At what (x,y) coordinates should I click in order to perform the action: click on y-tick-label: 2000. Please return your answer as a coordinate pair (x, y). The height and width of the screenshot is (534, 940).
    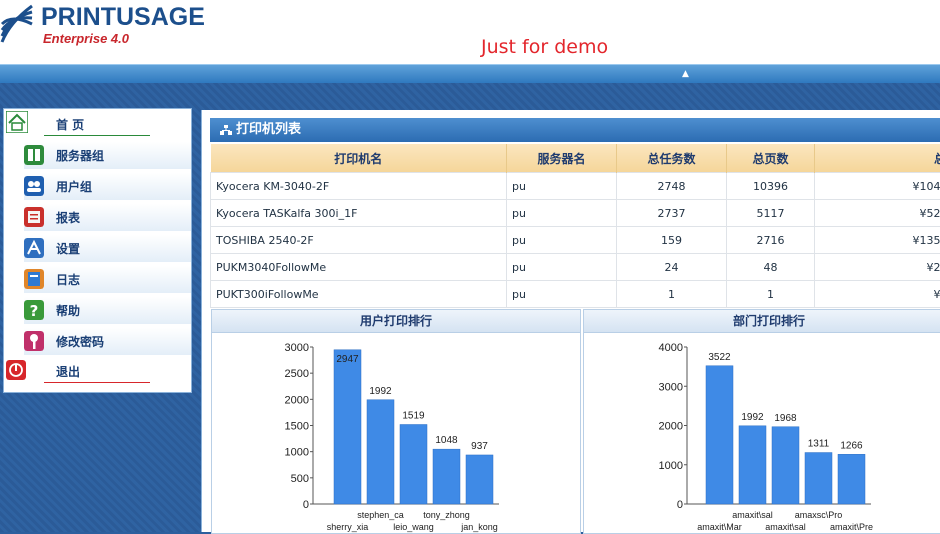
    Looking at the image, I should click on (671, 427).